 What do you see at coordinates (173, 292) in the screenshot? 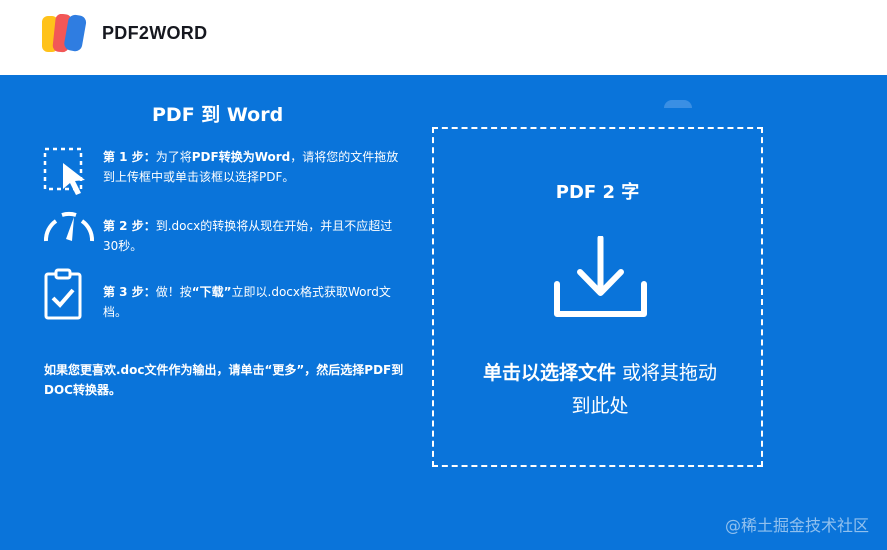
I see `step-3-text-a: 做！按` at bounding box center [173, 292].